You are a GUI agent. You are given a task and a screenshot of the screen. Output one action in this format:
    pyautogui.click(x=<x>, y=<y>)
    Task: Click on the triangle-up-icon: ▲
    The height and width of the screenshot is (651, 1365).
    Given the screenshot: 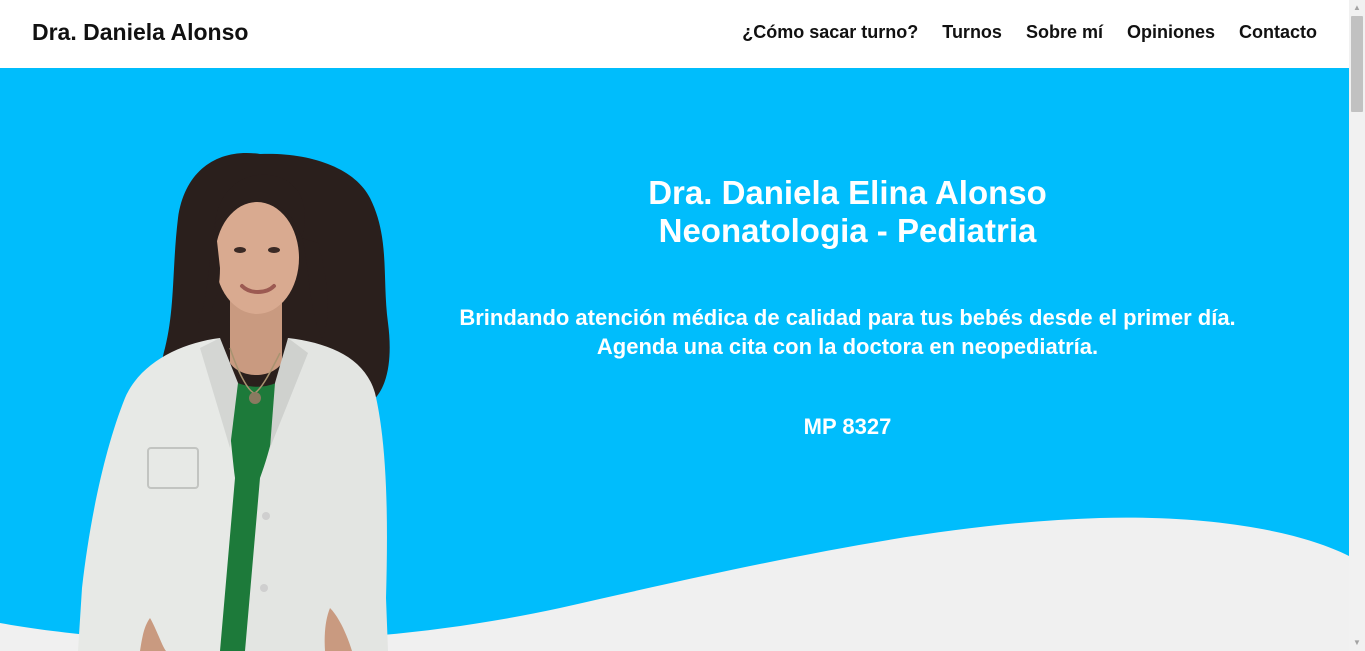 What is the action you would take?
    pyautogui.click(x=1357, y=8)
    